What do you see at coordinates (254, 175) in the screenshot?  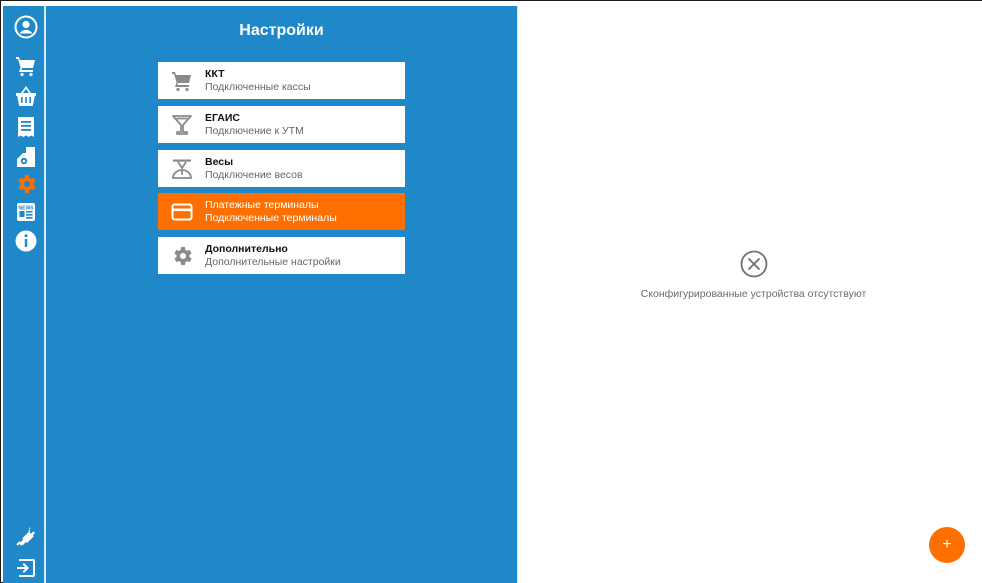 I see `menu-item-subtitle: Подключение весов` at bounding box center [254, 175].